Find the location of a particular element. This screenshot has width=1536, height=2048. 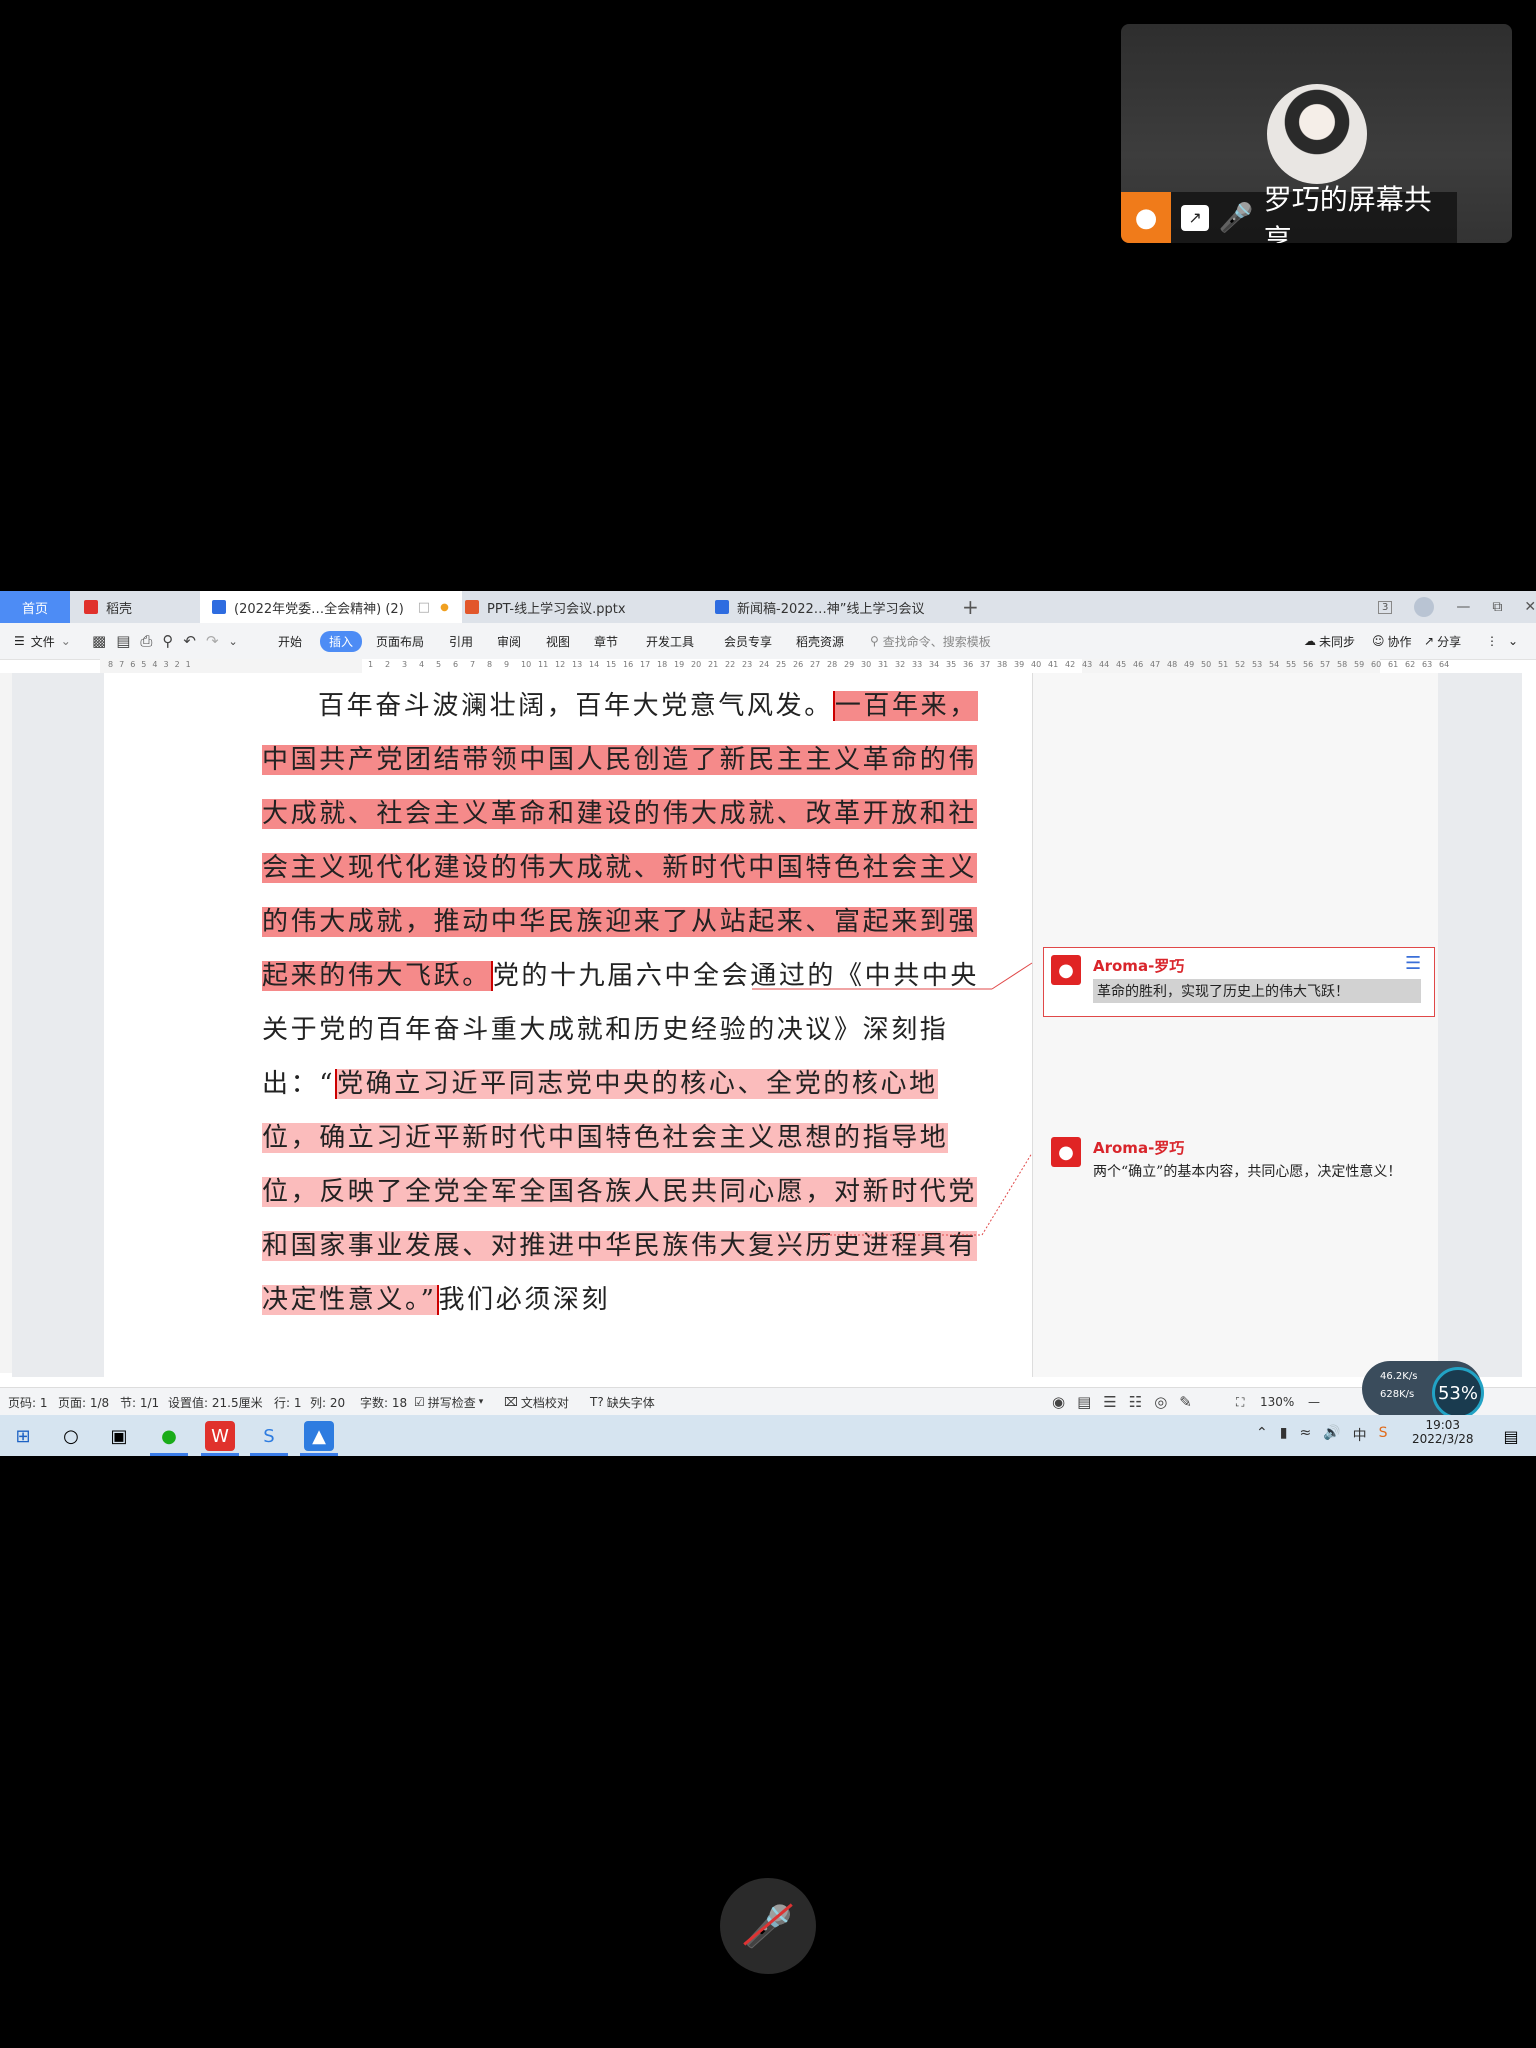

ruler-tick: 60 is located at coordinates (1376, 664).